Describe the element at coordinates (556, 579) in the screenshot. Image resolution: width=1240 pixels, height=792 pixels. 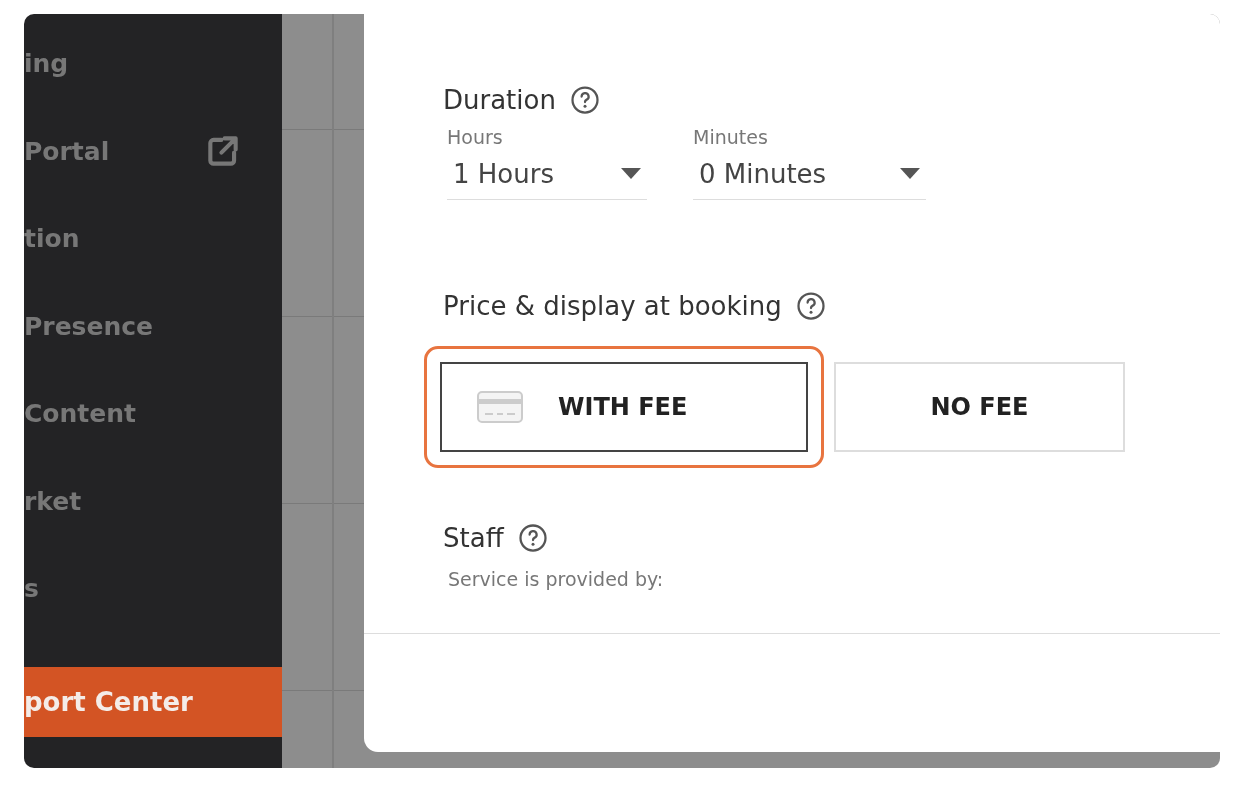
I see `staff-note: Service is provided by:` at that location.